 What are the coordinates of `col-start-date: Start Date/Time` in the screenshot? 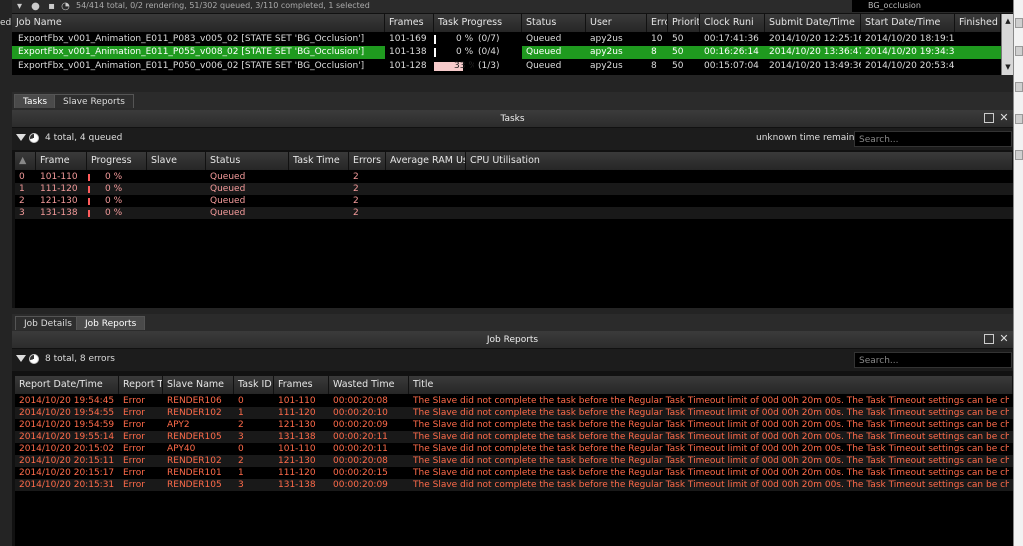 It's located at (908, 23).